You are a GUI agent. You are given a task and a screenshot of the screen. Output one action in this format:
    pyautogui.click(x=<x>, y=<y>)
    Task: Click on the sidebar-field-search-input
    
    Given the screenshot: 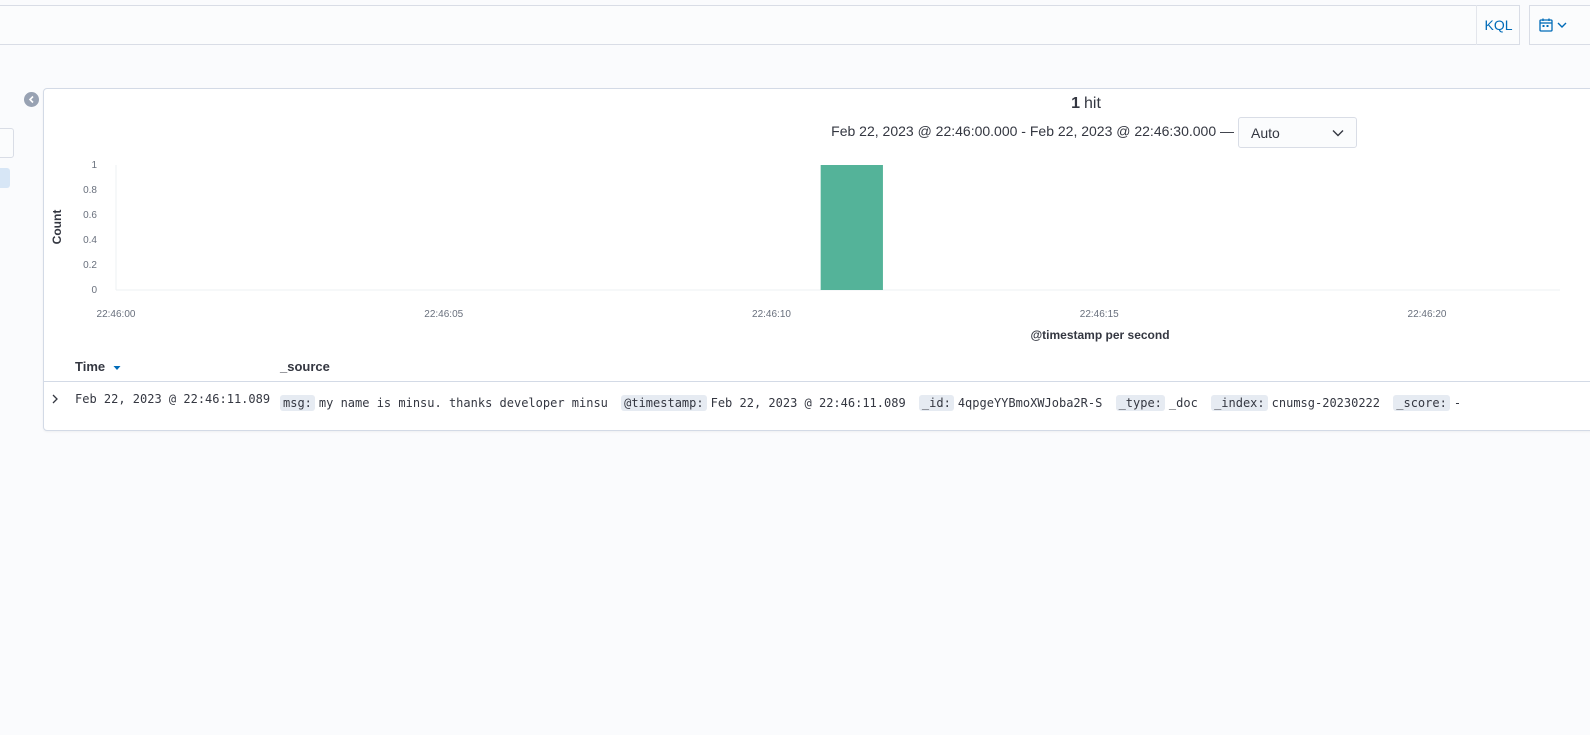 What is the action you would take?
    pyautogui.click(x=7, y=143)
    